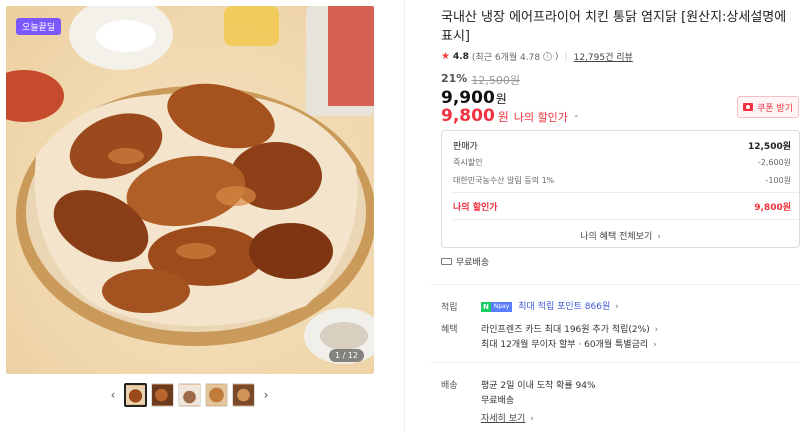 The image size is (800, 432). What do you see at coordinates (449, 308) in the screenshot?
I see `point-label: 적립` at bounding box center [449, 308].